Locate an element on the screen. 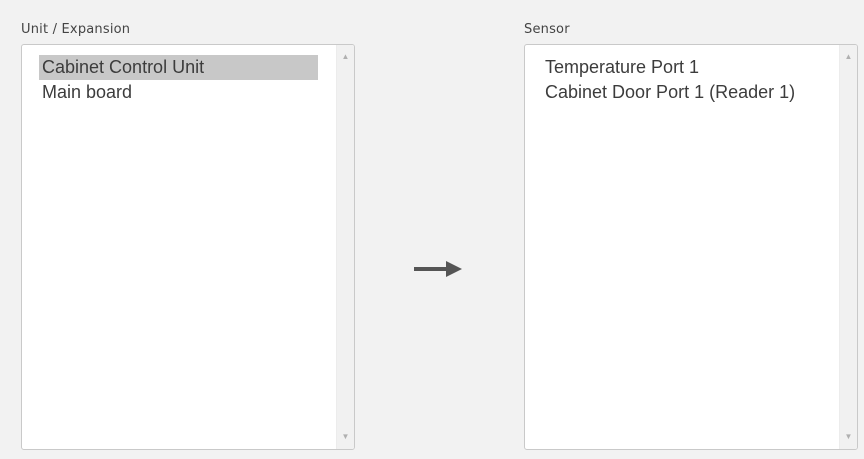 This screenshot has height=459, width=864. unit-expansion-label: Unit / Expansion is located at coordinates (76, 29).